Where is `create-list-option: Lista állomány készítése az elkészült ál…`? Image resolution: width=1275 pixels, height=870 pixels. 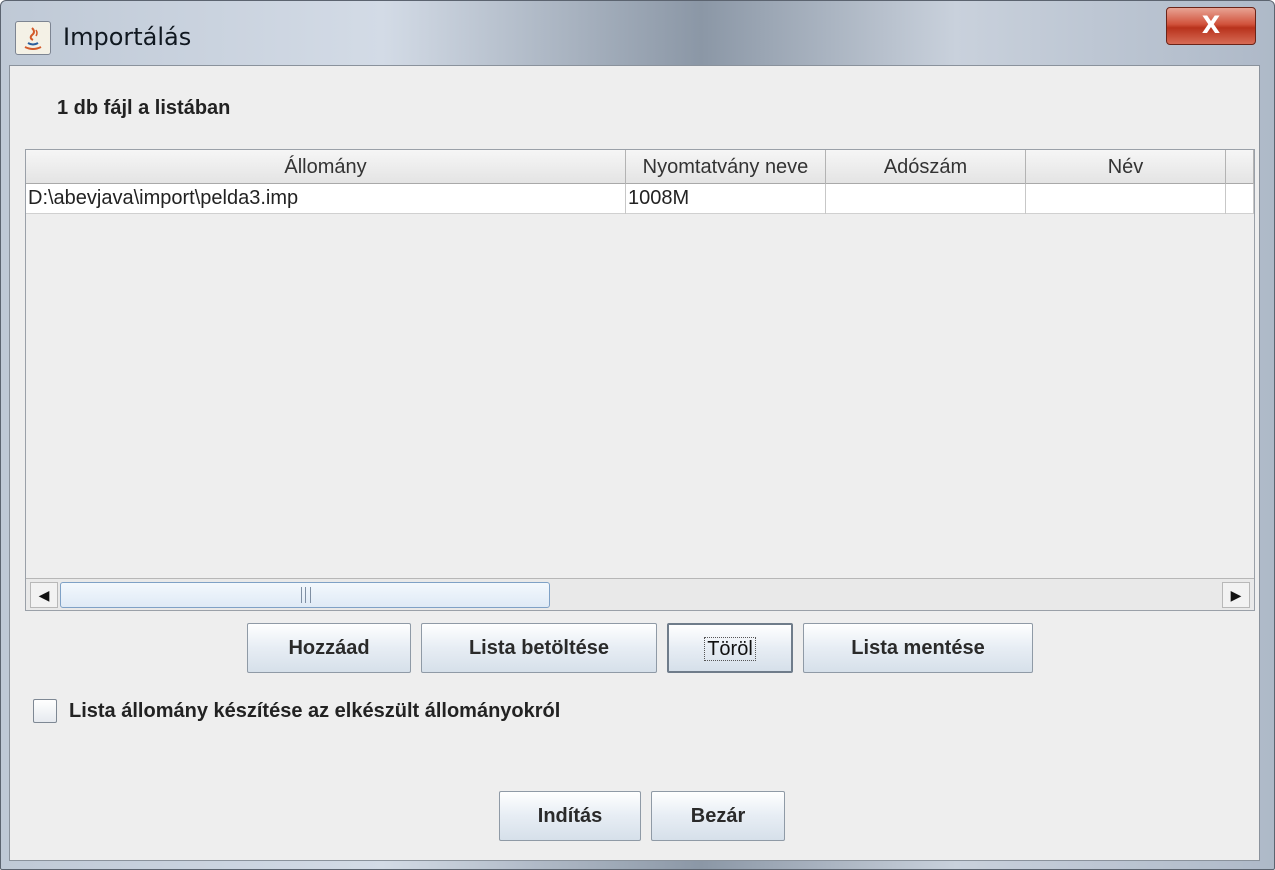 create-list-option: Lista állomány készítése az elkészült ál… is located at coordinates (296, 711).